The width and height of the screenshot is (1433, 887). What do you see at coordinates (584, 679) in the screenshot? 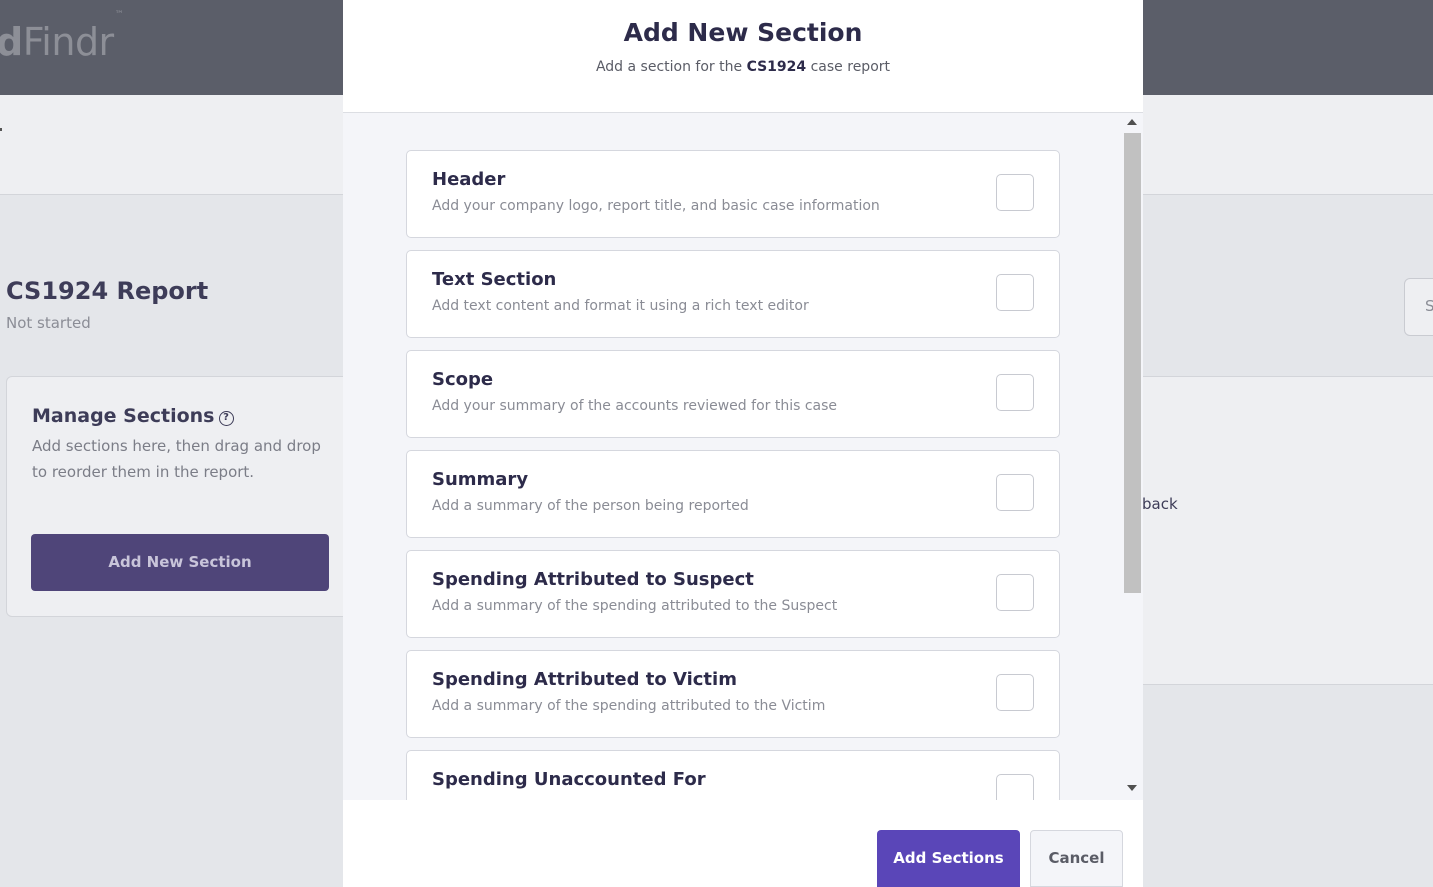
I see `section-option-name: Spending Attributed to Victim` at bounding box center [584, 679].